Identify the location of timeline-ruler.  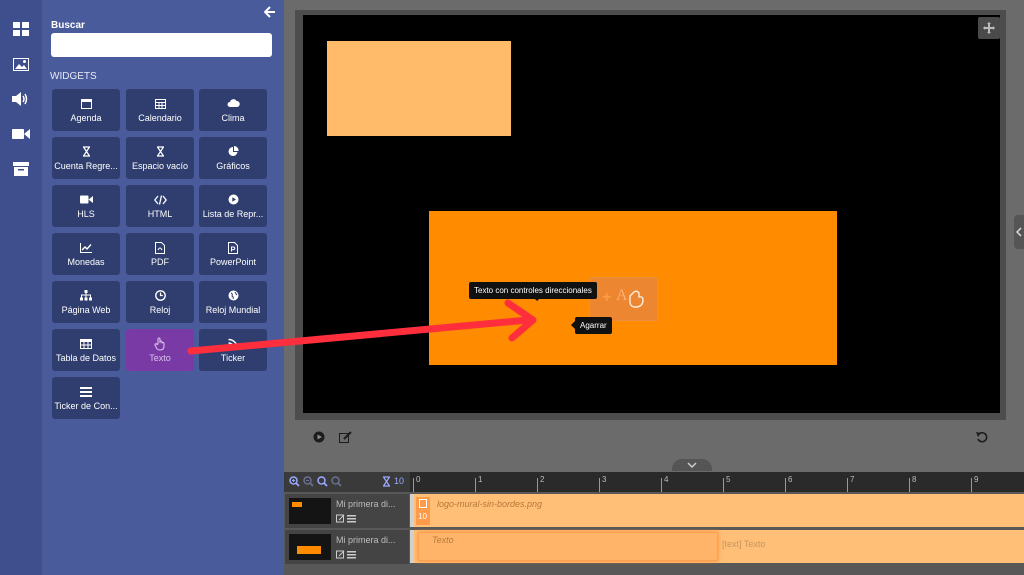
(717, 482).